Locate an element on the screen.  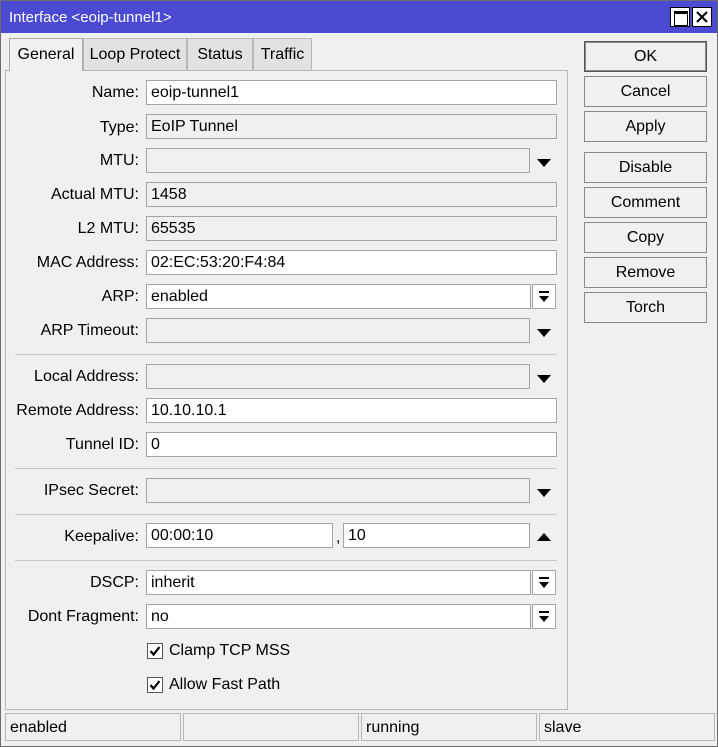
l2-mtu-label: L2 MTU: is located at coordinates (108, 228).